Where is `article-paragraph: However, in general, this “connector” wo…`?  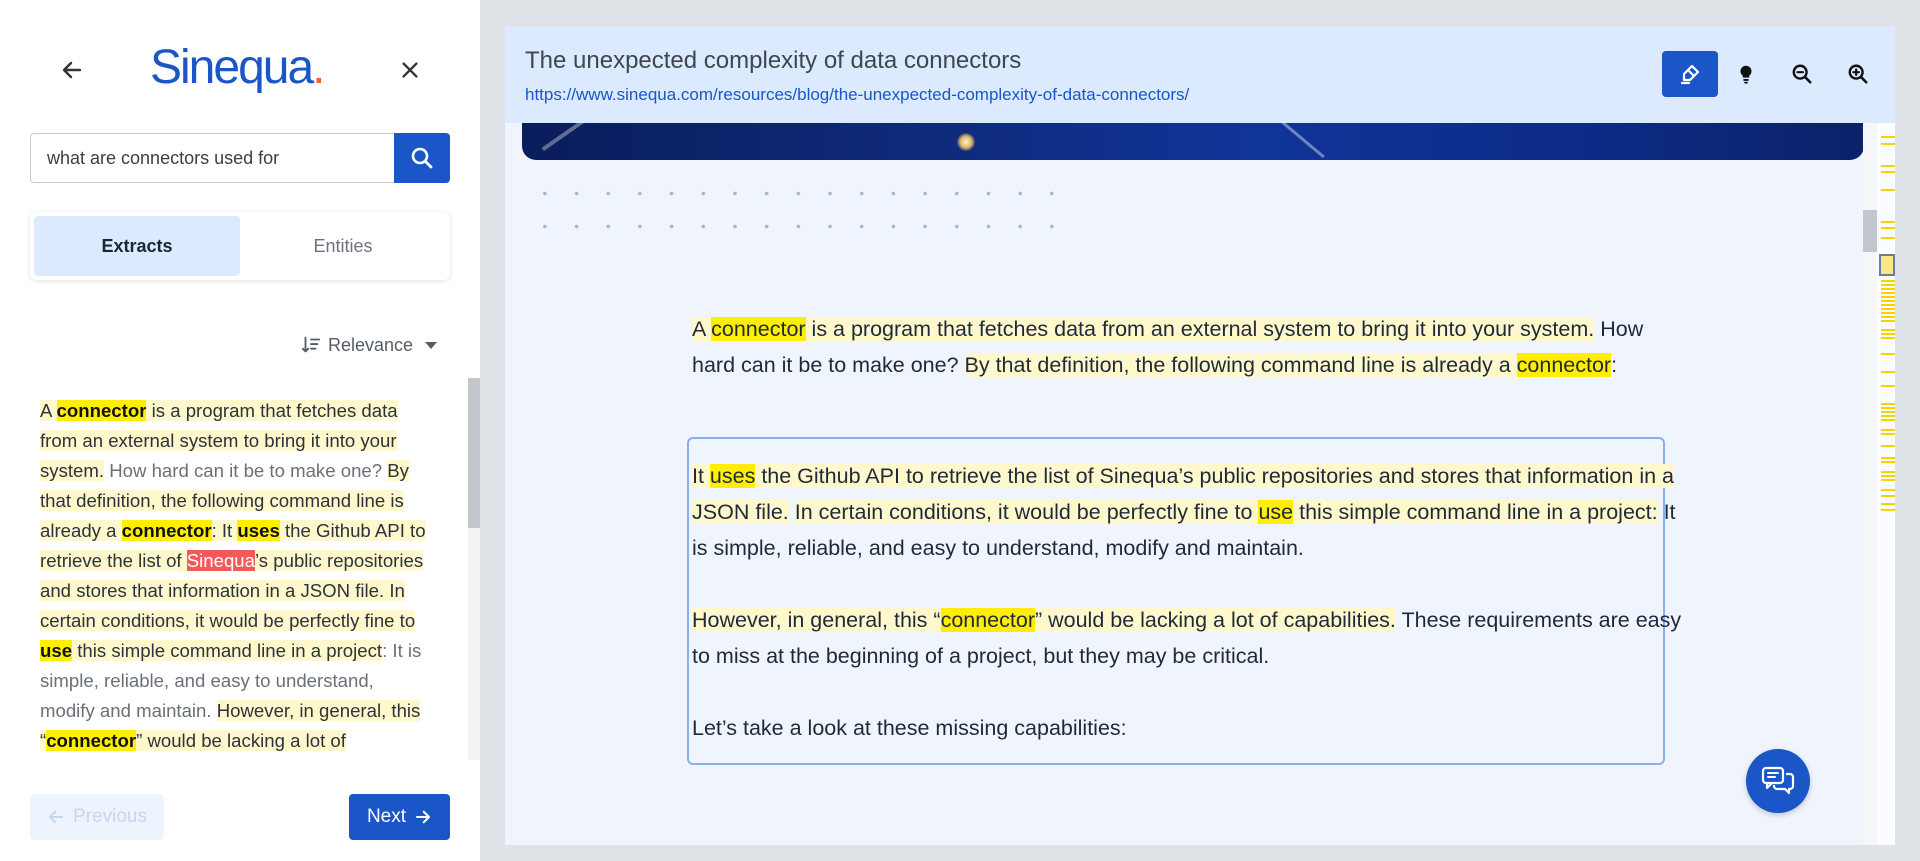 article-paragraph: However, in general, this “connector” wo… is located at coordinates (1187, 638).